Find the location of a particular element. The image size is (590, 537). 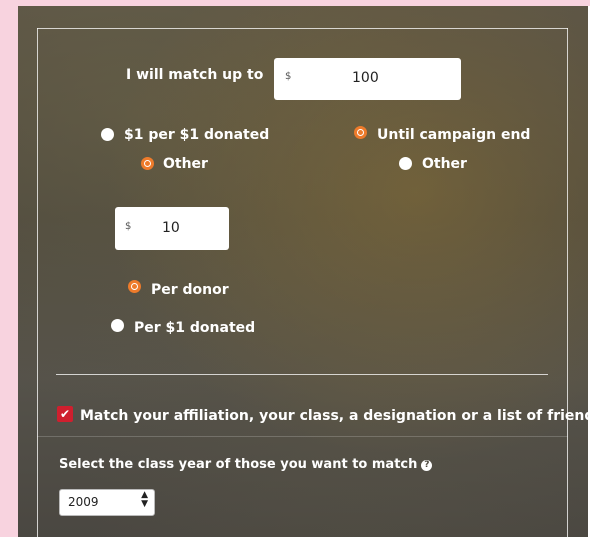

select-arrows-icon: ▲ ▼ is located at coordinates (144, 499).